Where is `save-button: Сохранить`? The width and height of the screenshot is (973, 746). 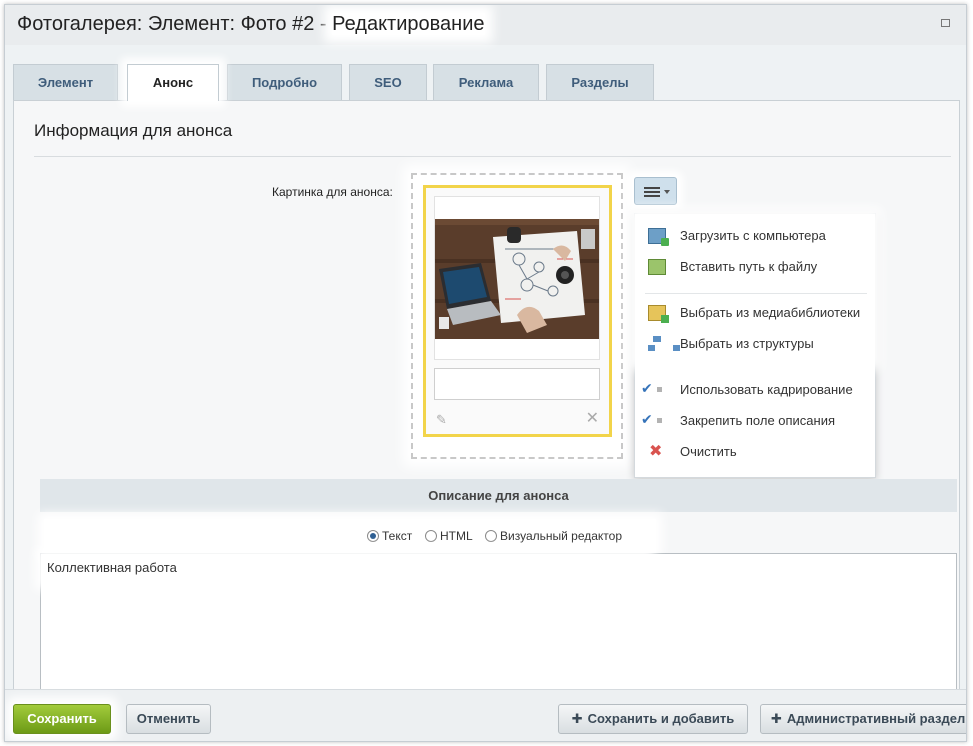
save-button: Сохранить is located at coordinates (62, 719).